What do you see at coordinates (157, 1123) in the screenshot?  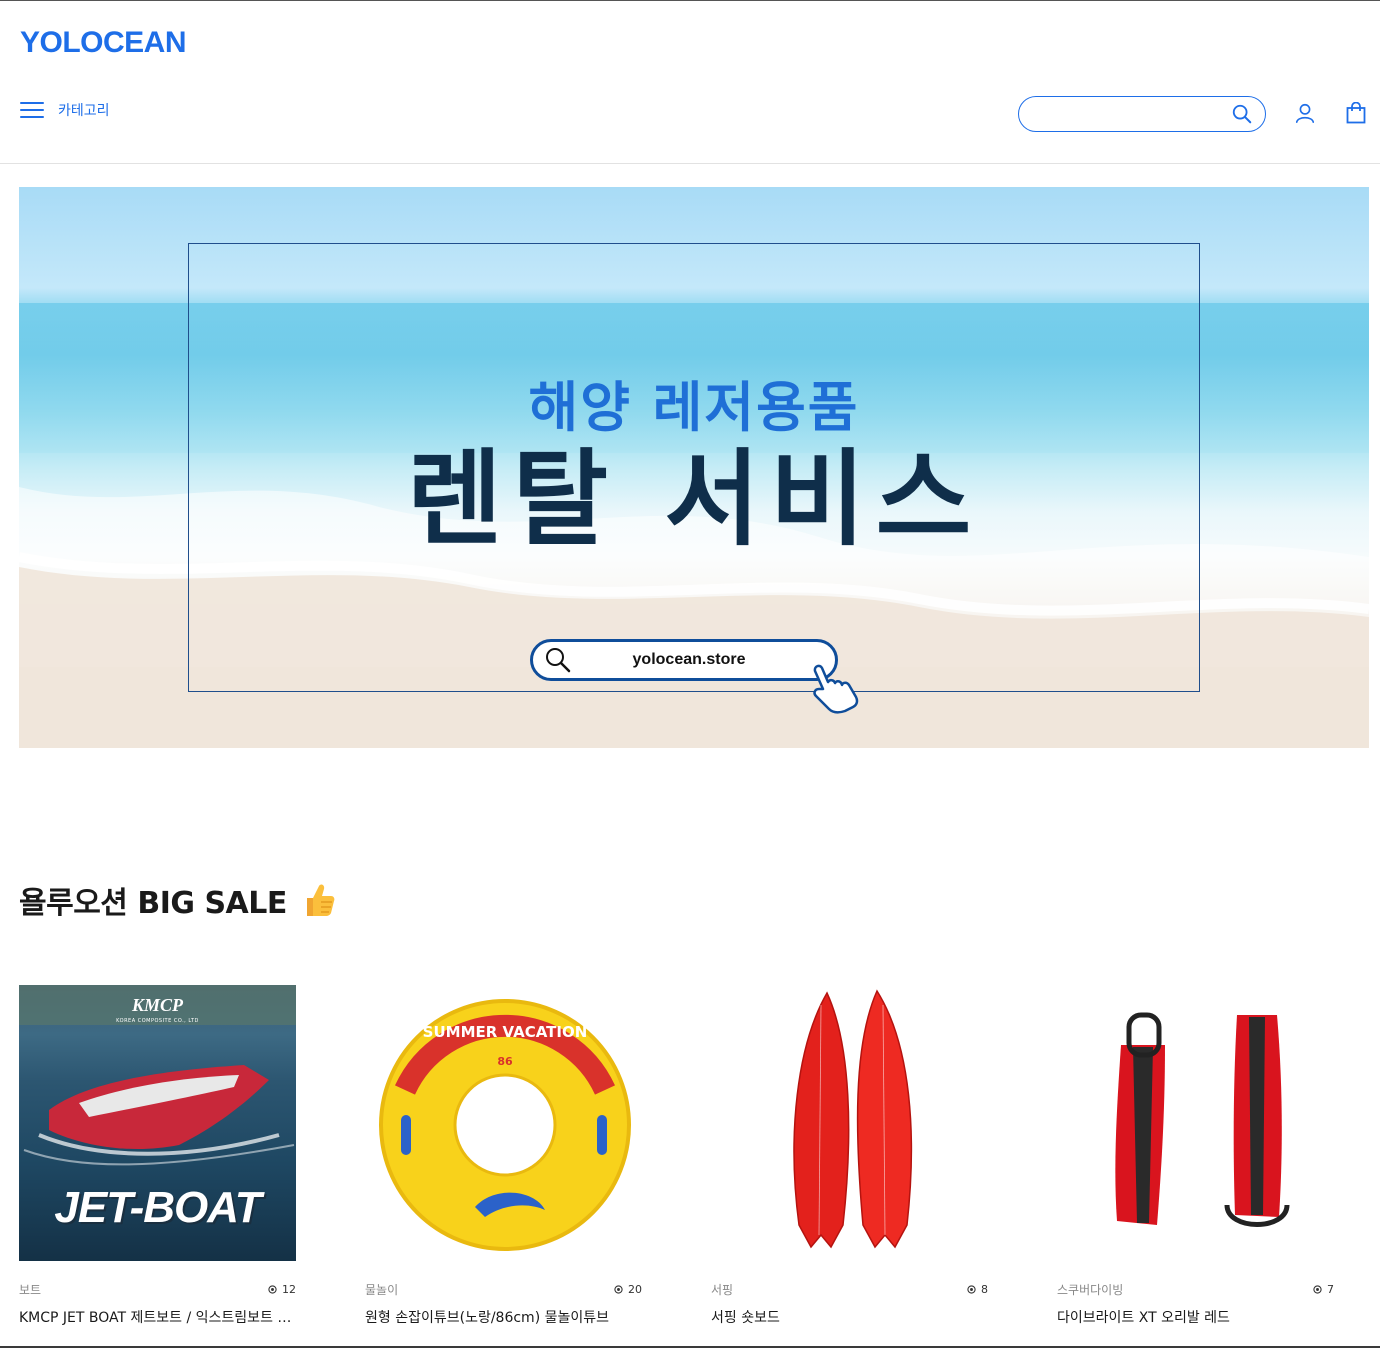 I see `product-image: KMCP KOREA COMPOSITE CO., LTD JET-BOAT` at bounding box center [157, 1123].